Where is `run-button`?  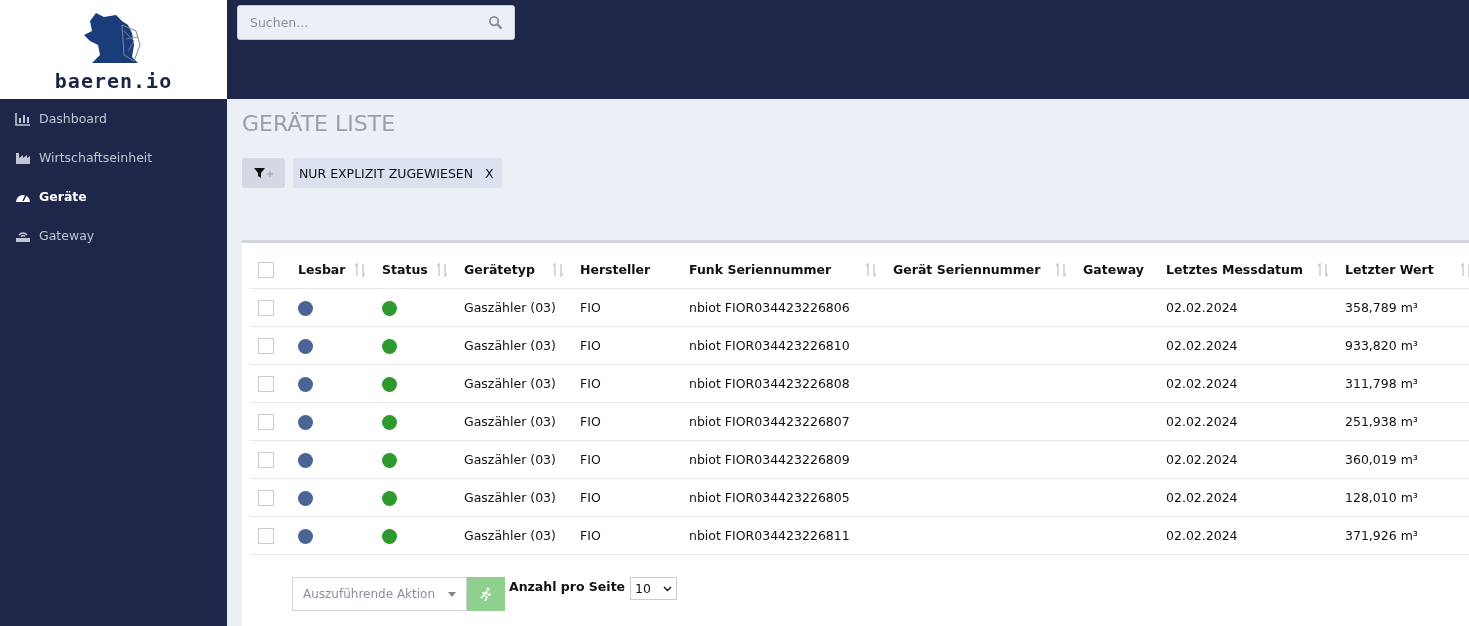
run-button is located at coordinates (486, 594).